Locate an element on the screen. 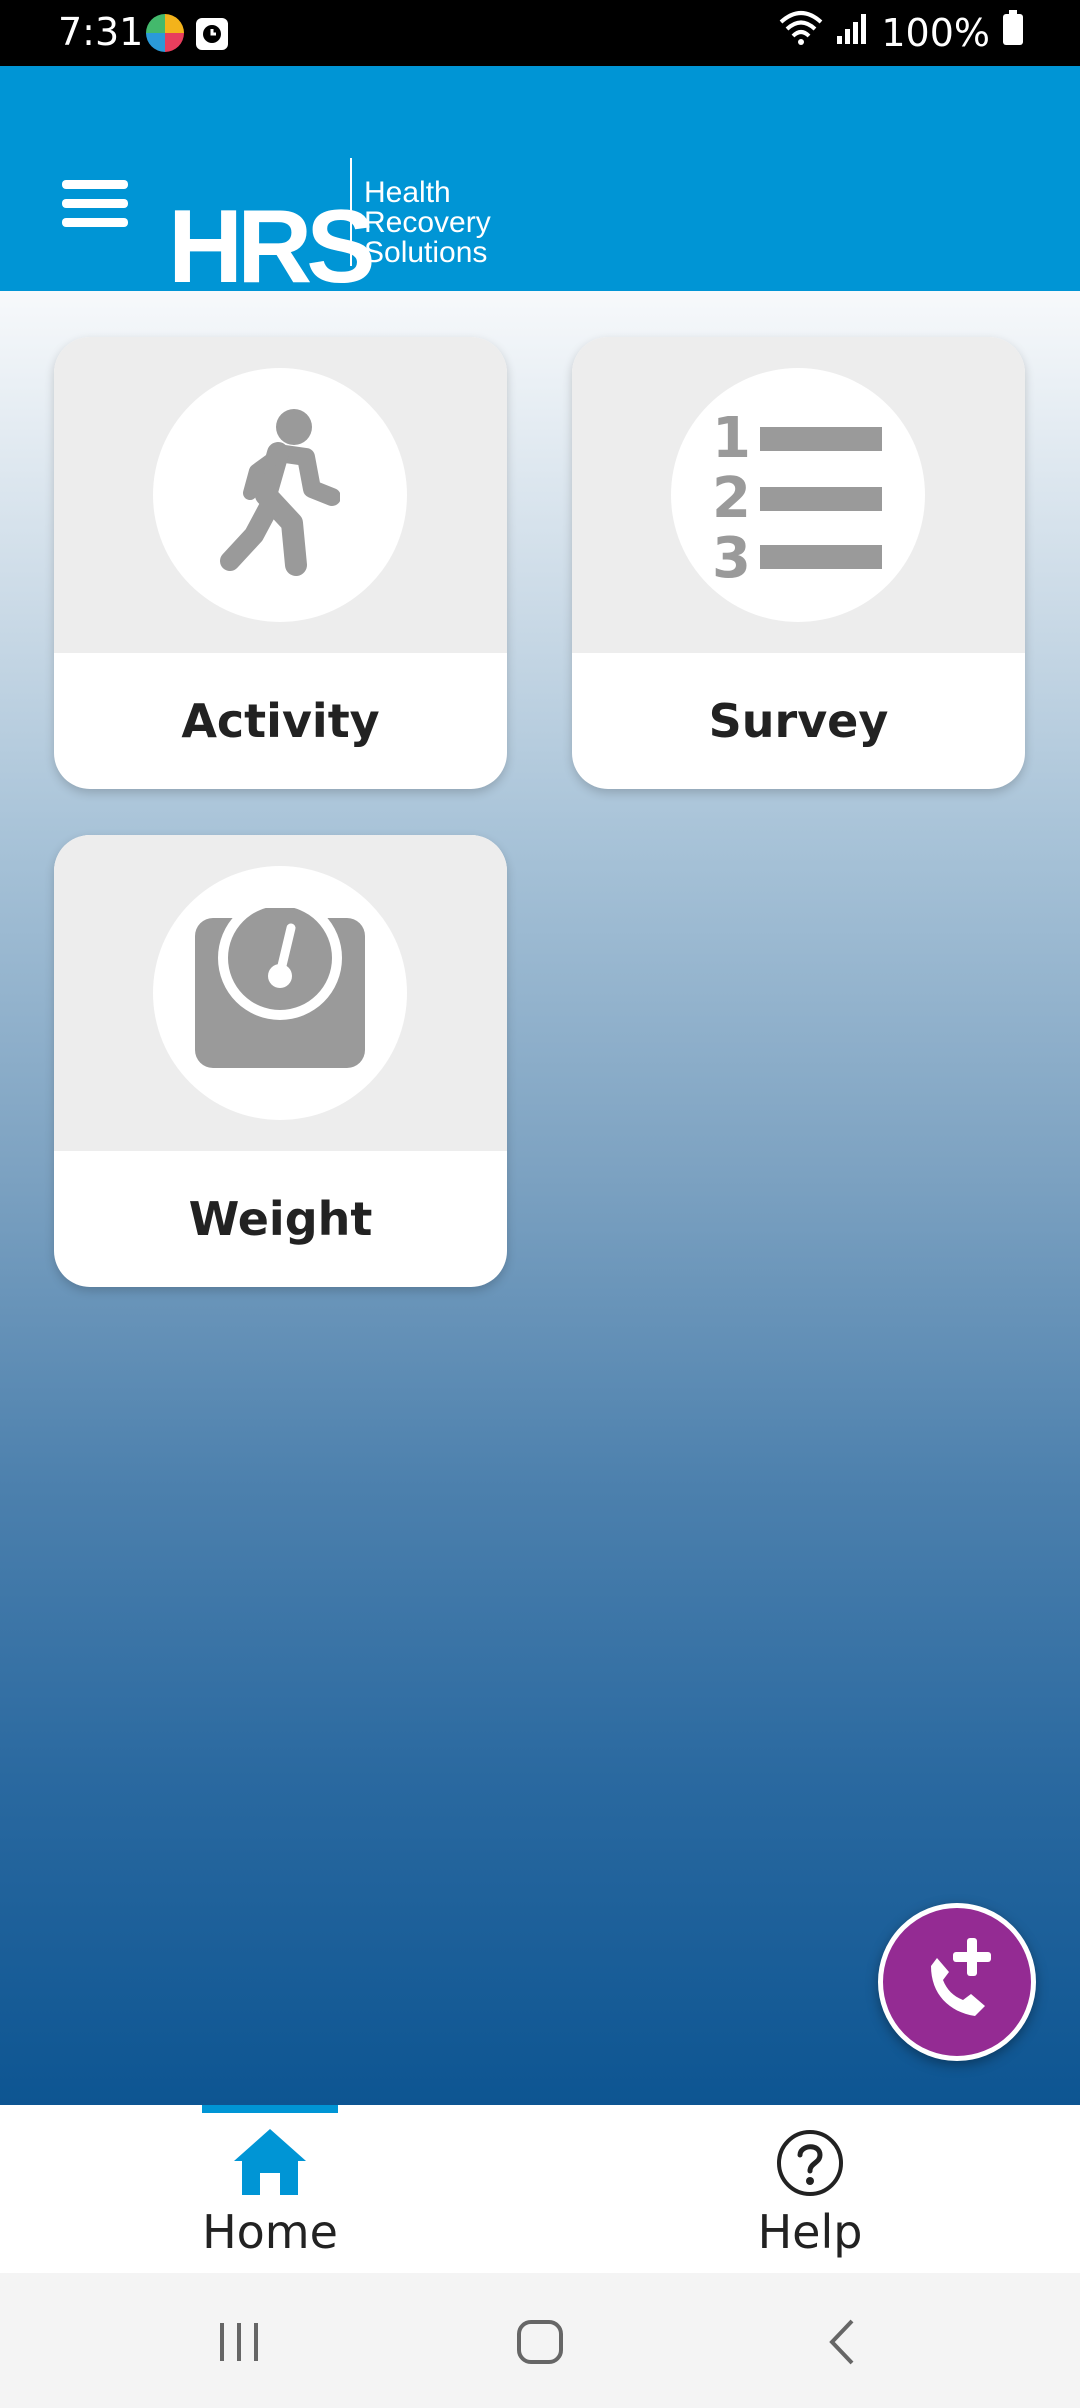 The width and height of the screenshot is (1080, 2408). activity-label: Activity is located at coordinates (280, 721).